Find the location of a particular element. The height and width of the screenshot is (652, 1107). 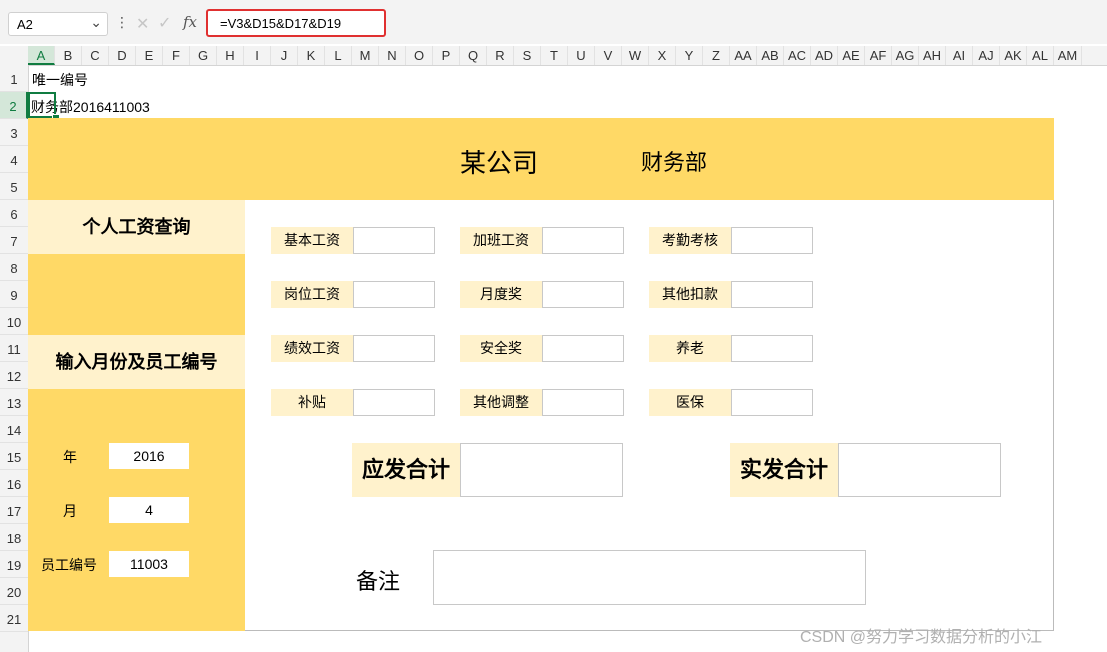

column-header-n: N is located at coordinates (392, 55).